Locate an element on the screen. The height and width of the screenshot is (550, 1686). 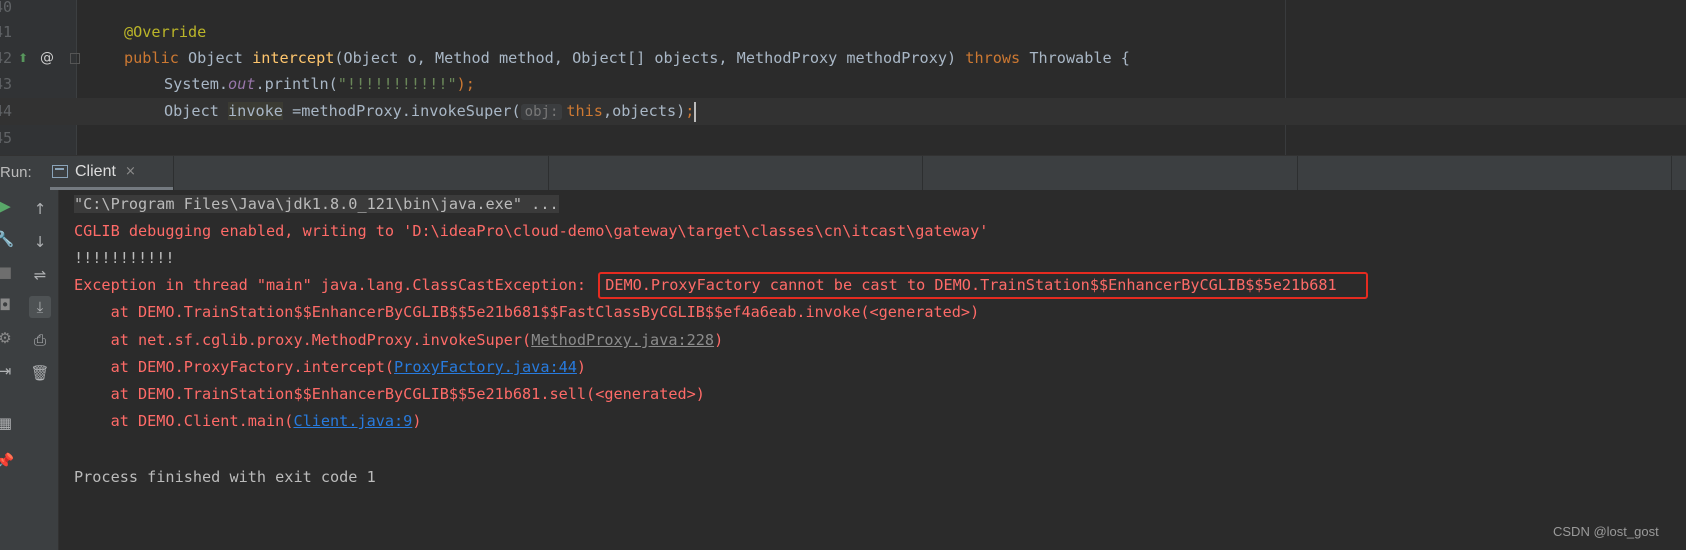
down-arrow-icon: ↓ is located at coordinates (40, 242).